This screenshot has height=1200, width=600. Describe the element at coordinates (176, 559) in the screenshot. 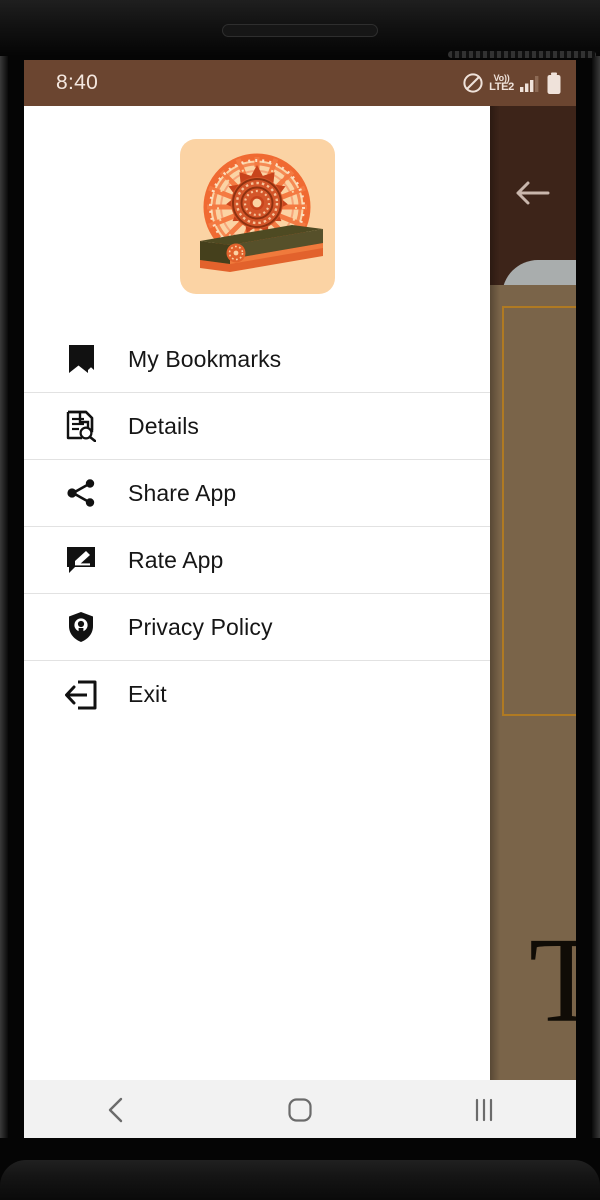

I see `drawer-item-label: Rate App` at that location.